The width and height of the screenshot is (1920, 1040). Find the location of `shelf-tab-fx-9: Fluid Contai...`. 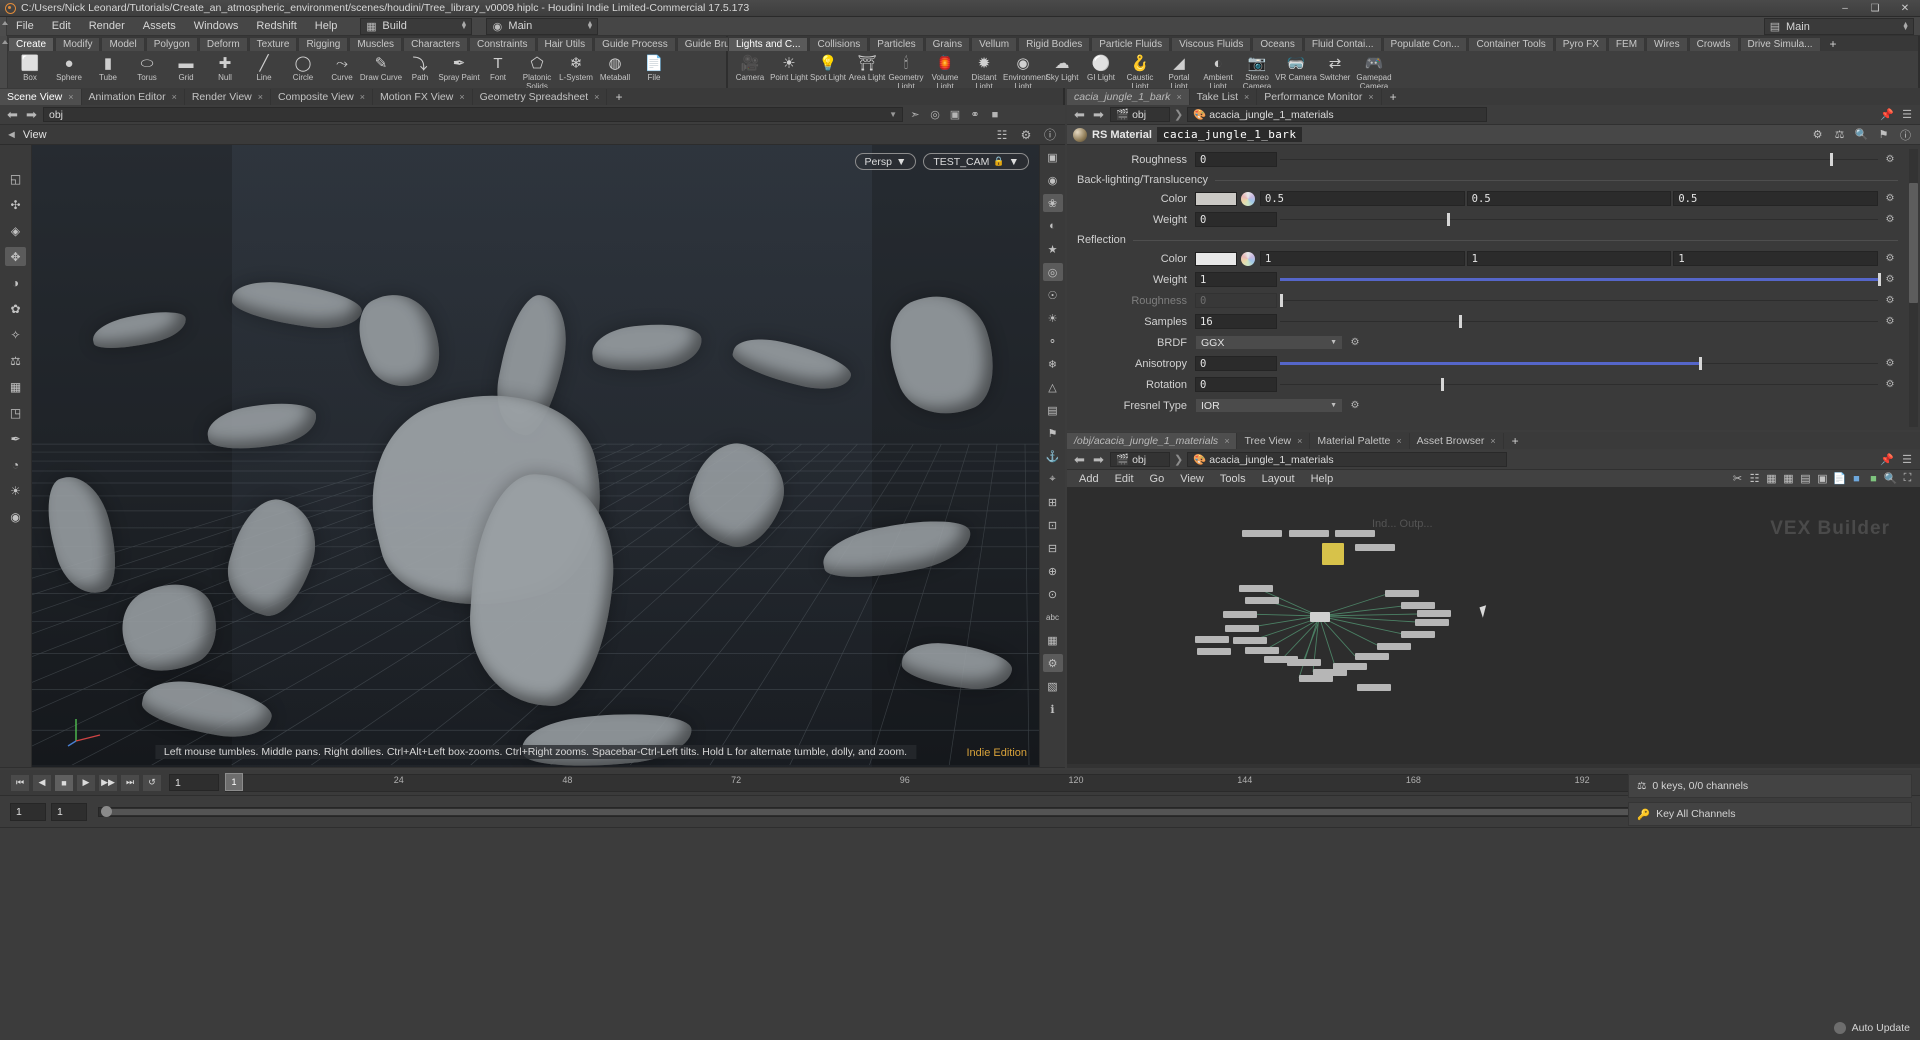

shelf-tab-fx-9: Fluid Contai... is located at coordinates (1342, 44).